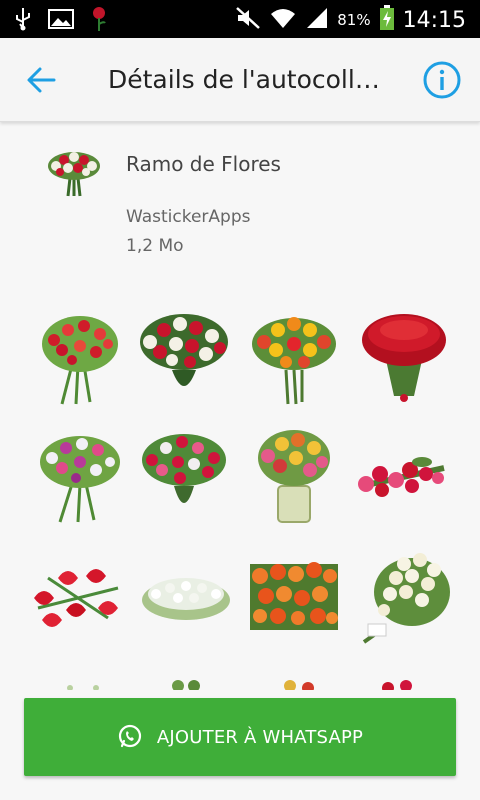 The width and height of the screenshot is (480, 800). What do you see at coordinates (80, 358) in the screenshot?
I see `sticker-mixed-bouquet` at bounding box center [80, 358].